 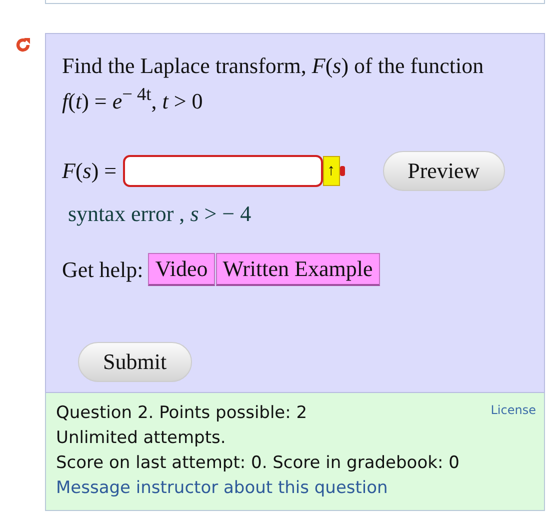 What do you see at coordinates (182, 413) in the screenshot?
I see `info-text: Question 2. Points possible: 2` at bounding box center [182, 413].